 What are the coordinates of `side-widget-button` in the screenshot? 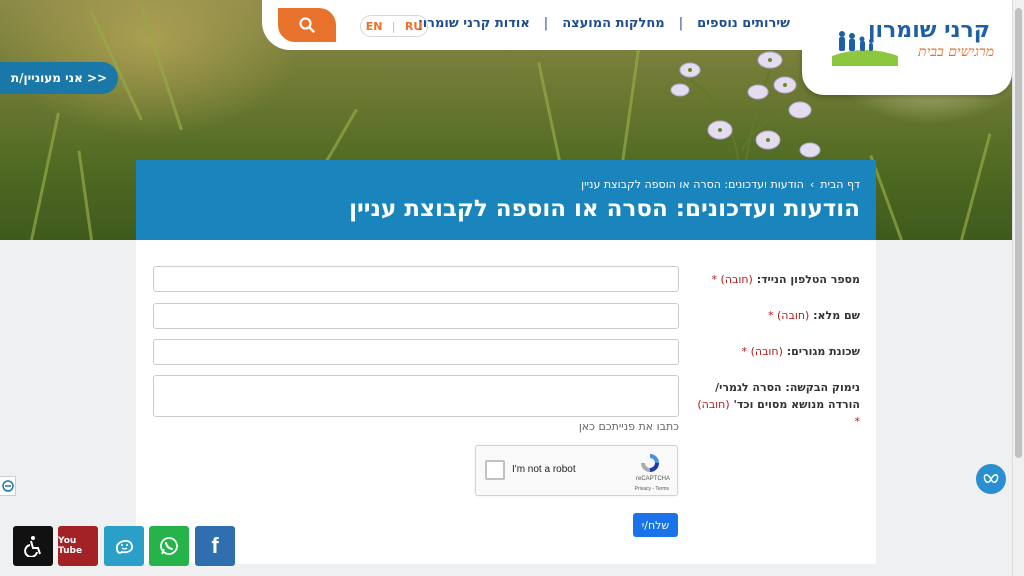 It's located at (8, 486).